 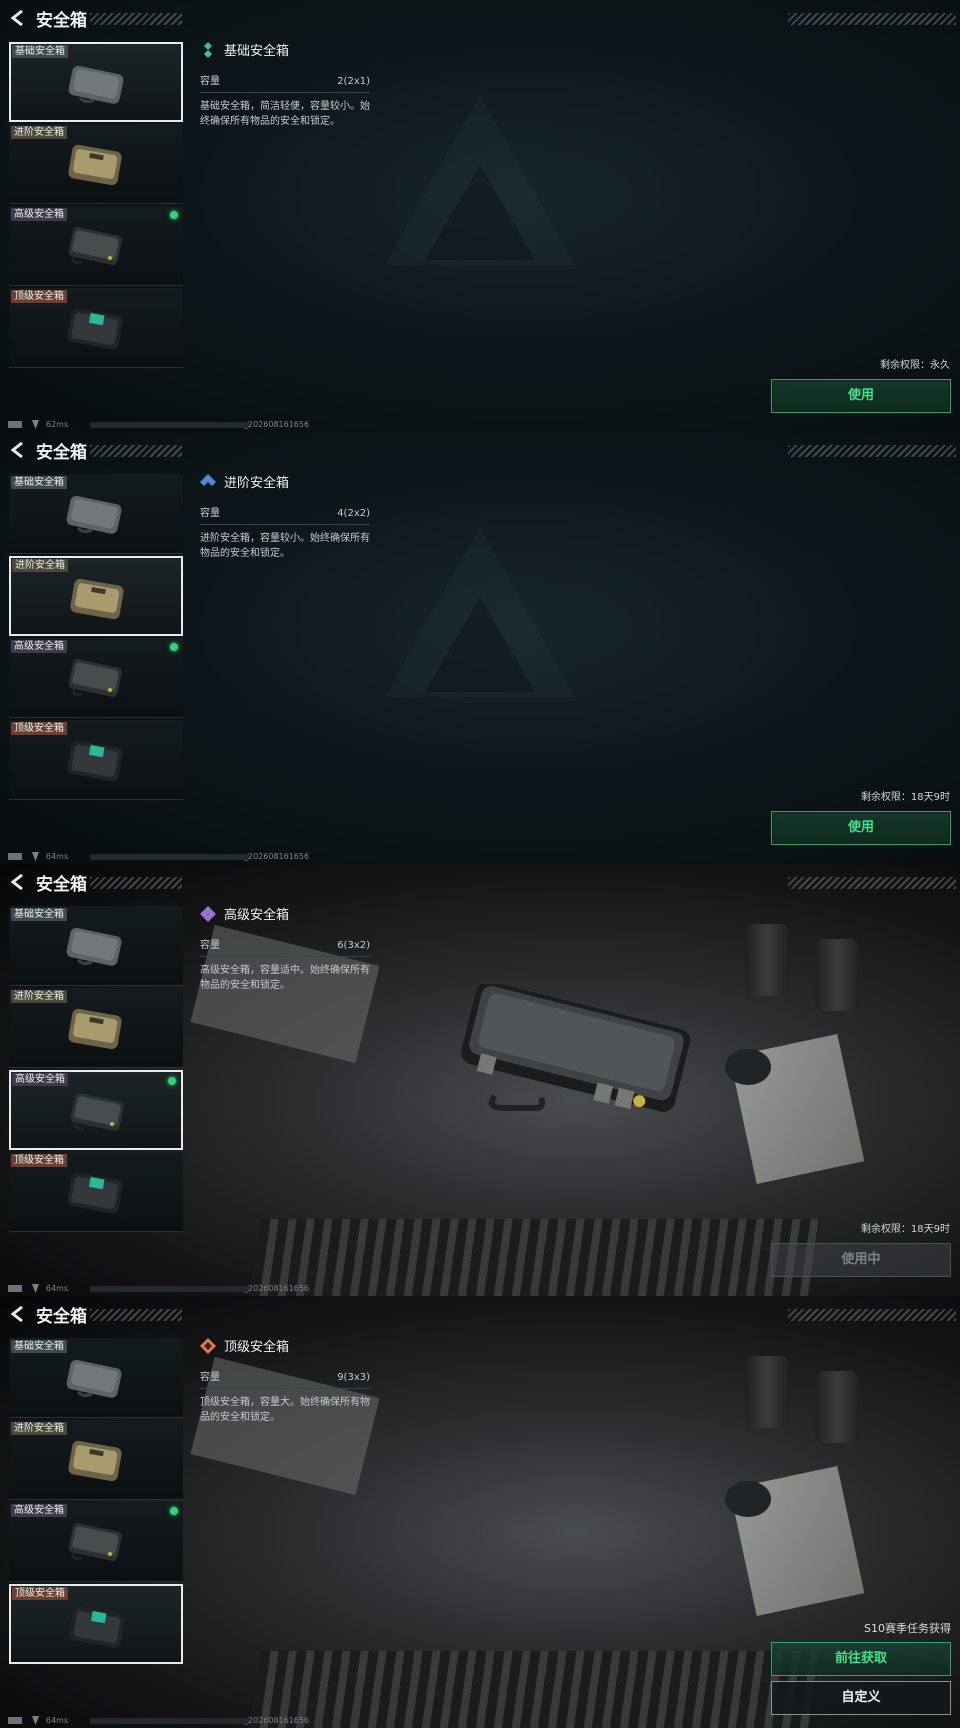 What do you see at coordinates (257, 51) in the screenshot?
I see `detail-title: 基础安全箱` at bounding box center [257, 51].